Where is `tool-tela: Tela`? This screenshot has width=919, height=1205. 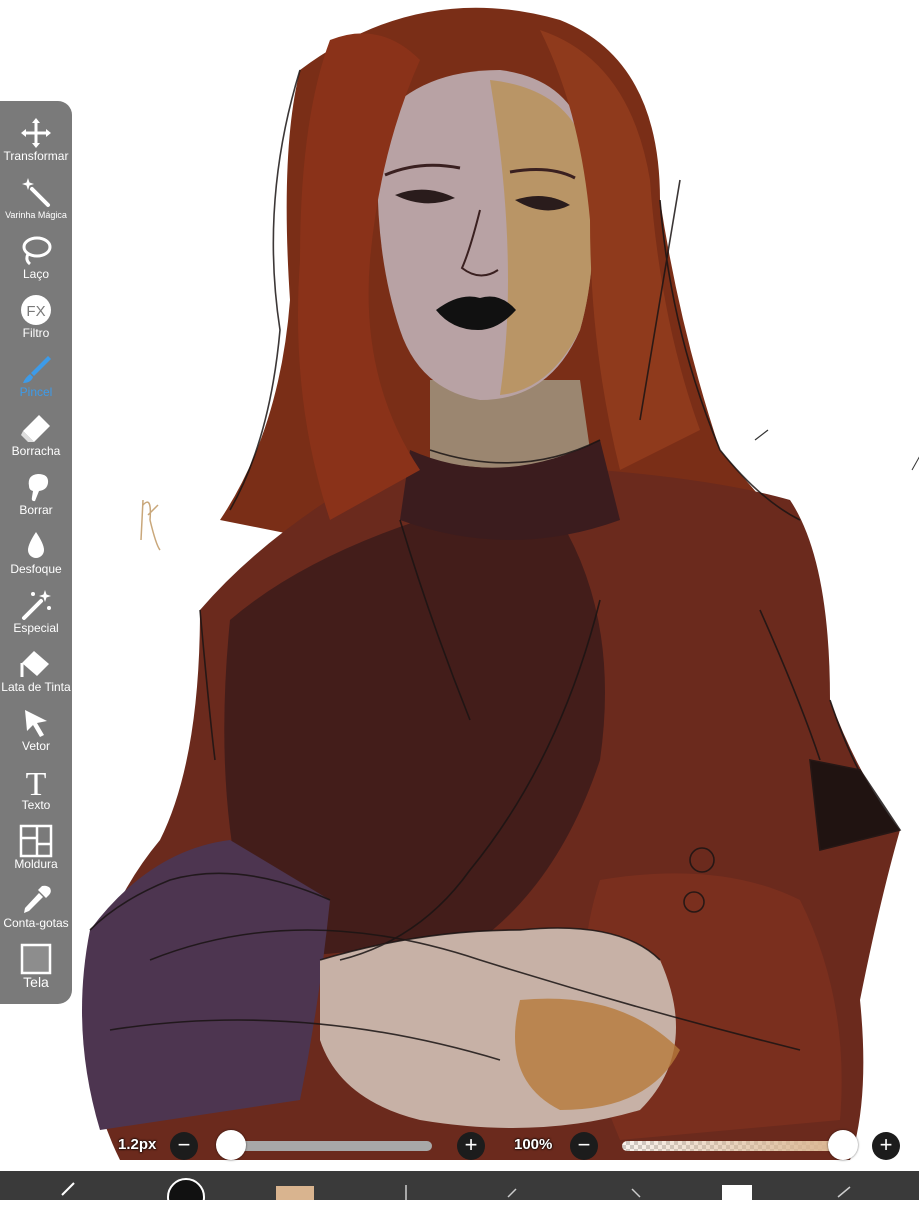 tool-tela: Tela is located at coordinates (36, 969).